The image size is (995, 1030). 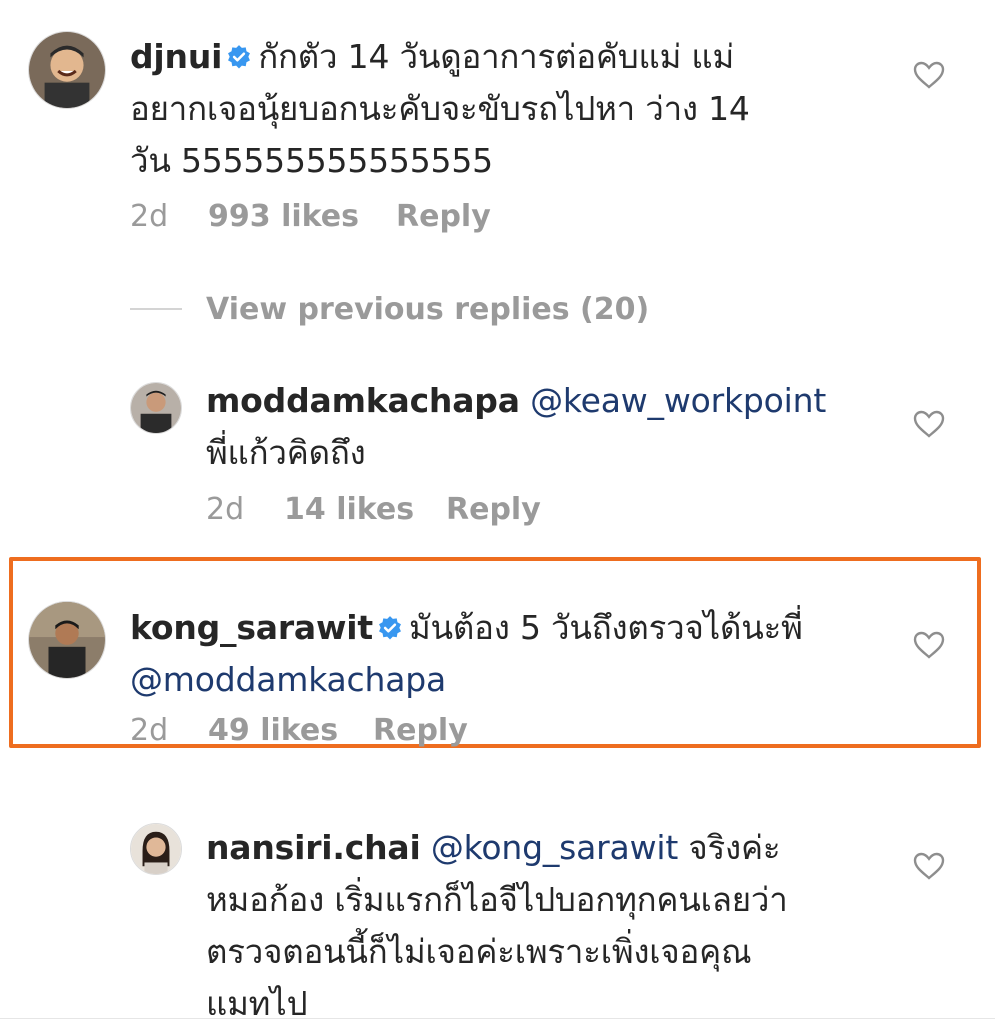 I want to click on comment-body-line: อยากเจอนุ้ยบอกนะคับจะขับรถไปหา ว่าง 14, so click(x=440, y=108).